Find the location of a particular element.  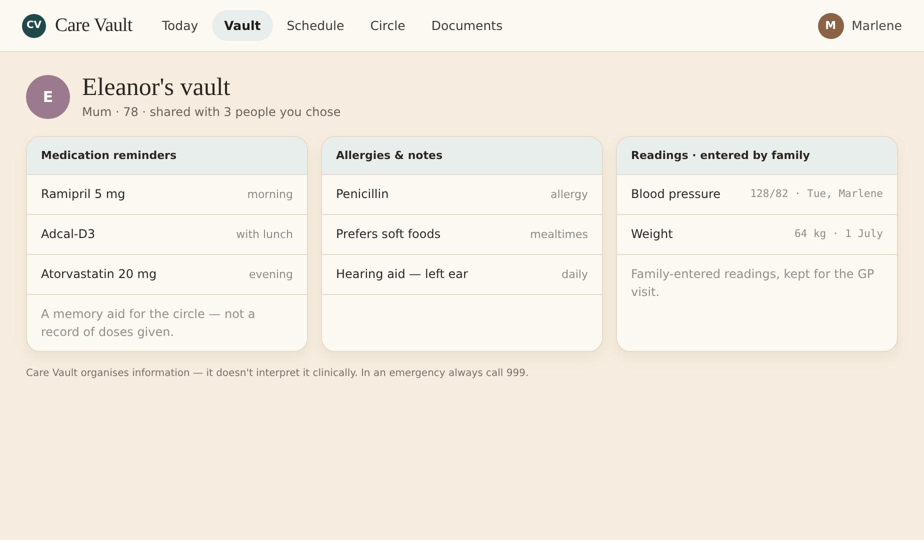

item-detail: mealtimes is located at coordinates (559, 235).